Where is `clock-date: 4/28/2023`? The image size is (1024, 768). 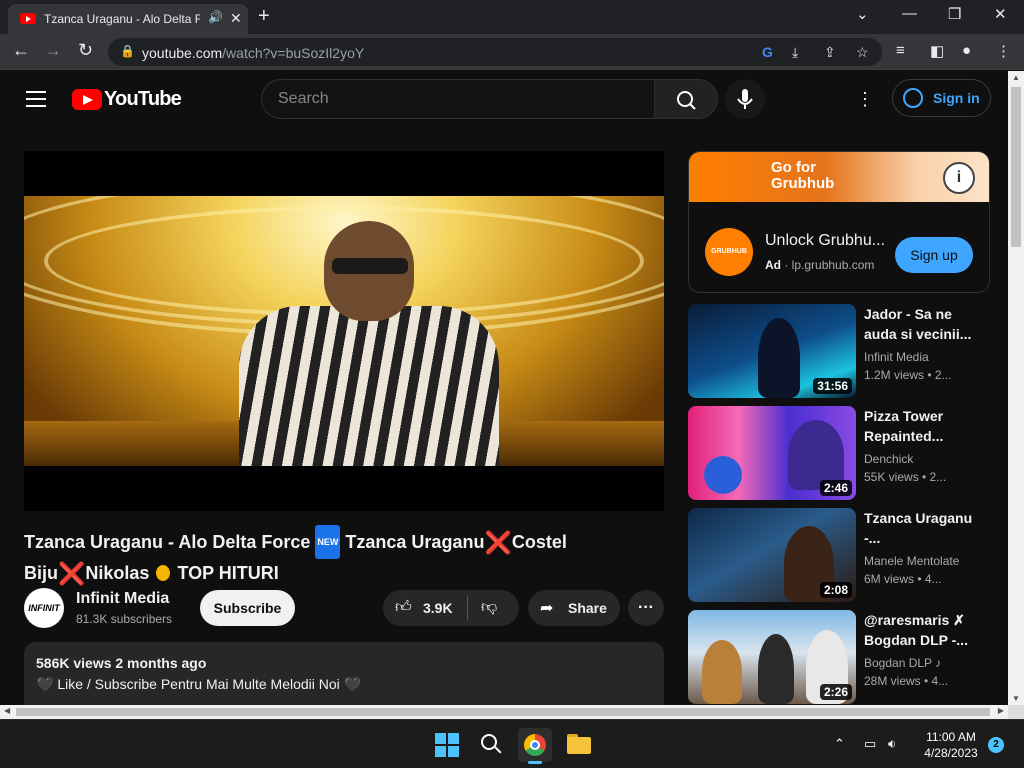
clock-date: 4/28/2023 is located at coordinates (951, 753).